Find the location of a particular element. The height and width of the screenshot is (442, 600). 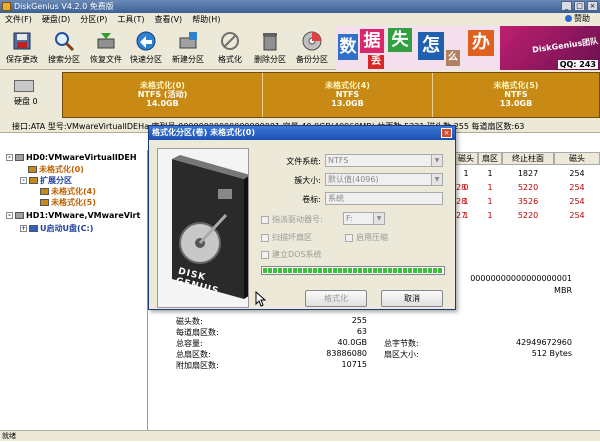

promo-banner: 数 据 丢 失 怎 么 办 DiskGenius团队 QQ: 243 is located at coordinates (468, 48).